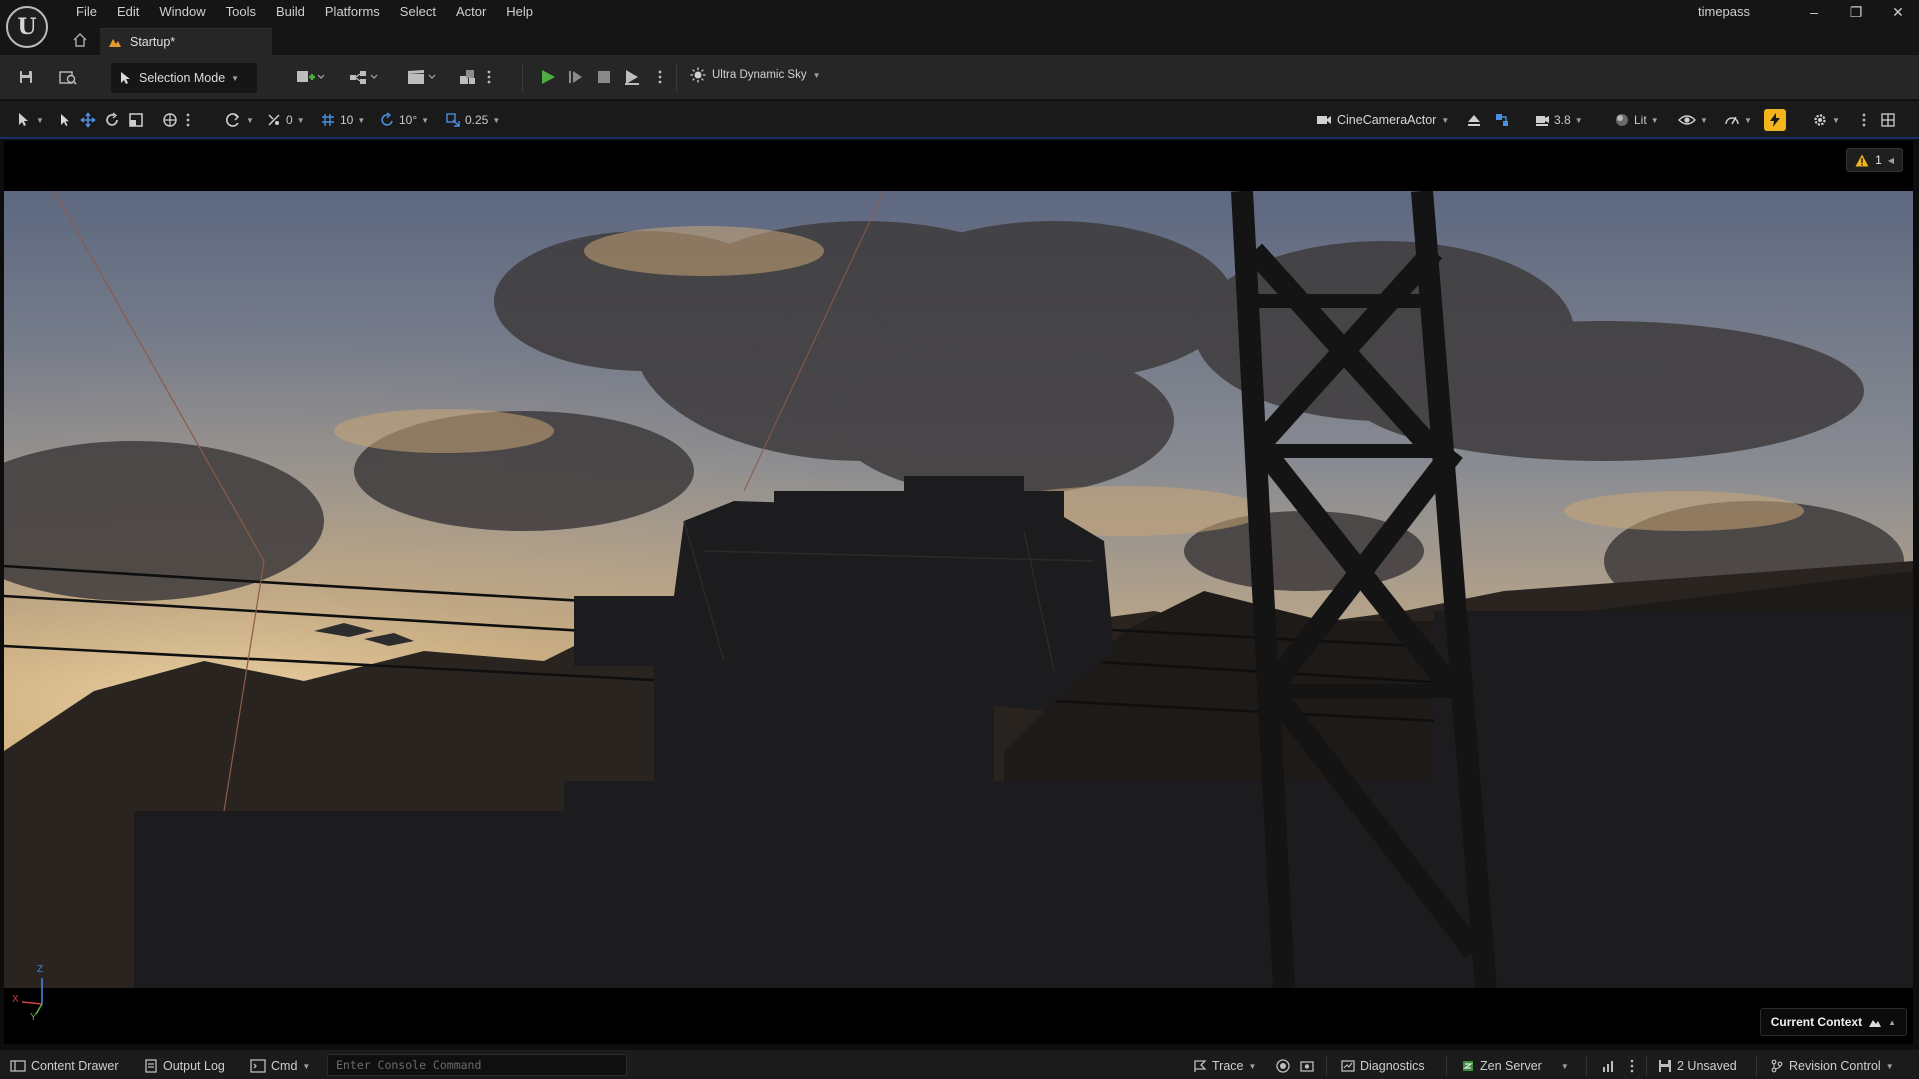 The image size is (1919, 1079). What do you see at coordinates (1542, 121) in the screenshot?
I see `camera-speed-icon` at bounding box center [1542, 121].